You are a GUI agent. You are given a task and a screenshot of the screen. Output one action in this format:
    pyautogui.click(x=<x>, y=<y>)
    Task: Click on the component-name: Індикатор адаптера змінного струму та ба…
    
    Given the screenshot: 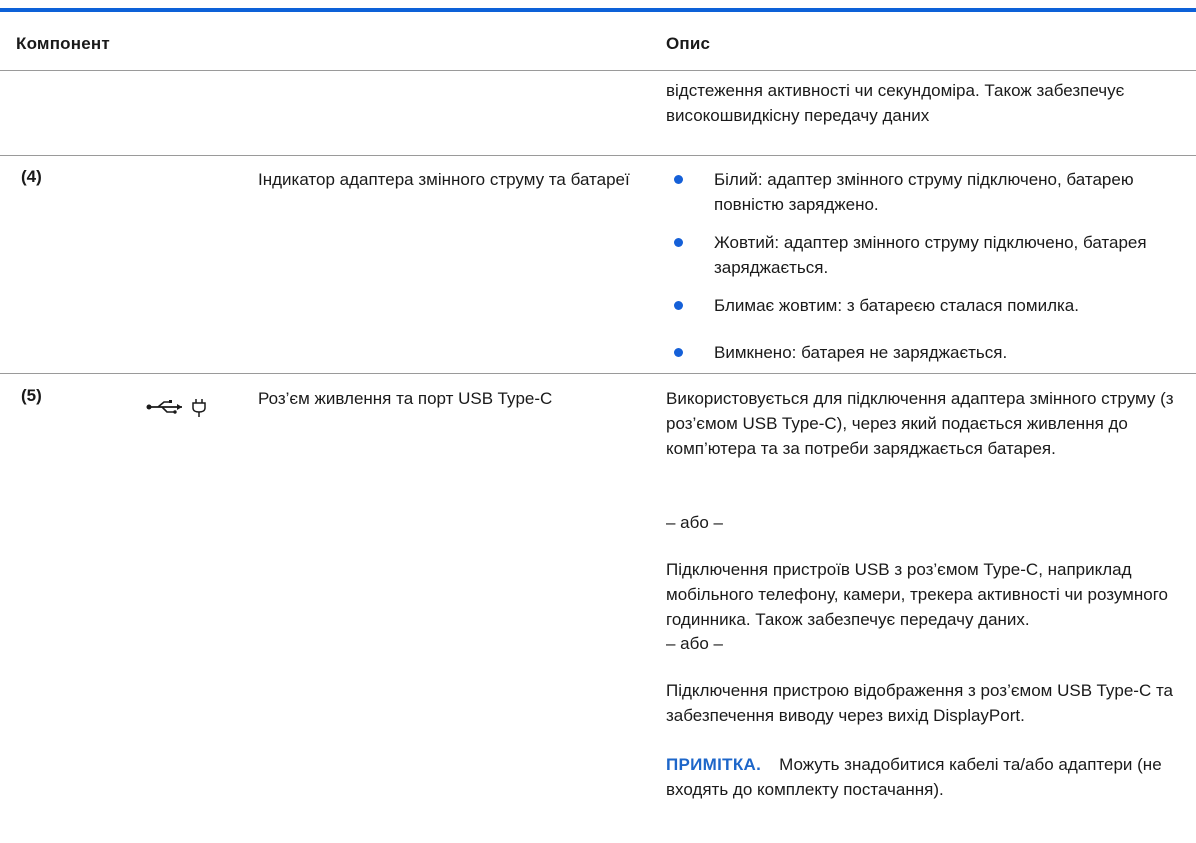 What is the action you would take?
    pyautogui.click(x=444, y=179)
    